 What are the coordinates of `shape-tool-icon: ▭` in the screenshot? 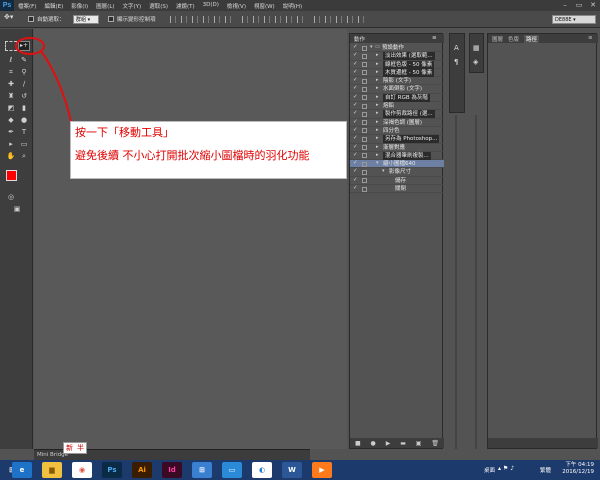 It's located at (24, 144).